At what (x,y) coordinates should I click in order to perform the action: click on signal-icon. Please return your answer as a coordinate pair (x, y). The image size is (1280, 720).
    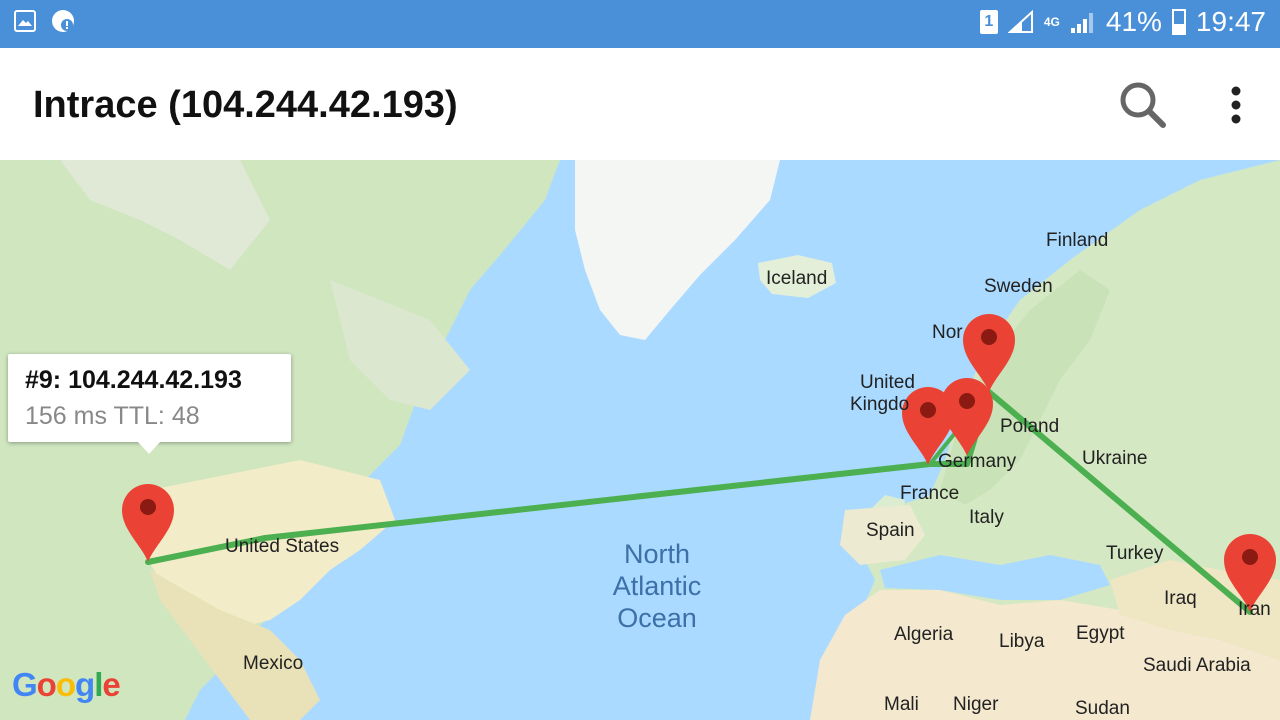
    Looking at the image, I should click on (1020, 21).